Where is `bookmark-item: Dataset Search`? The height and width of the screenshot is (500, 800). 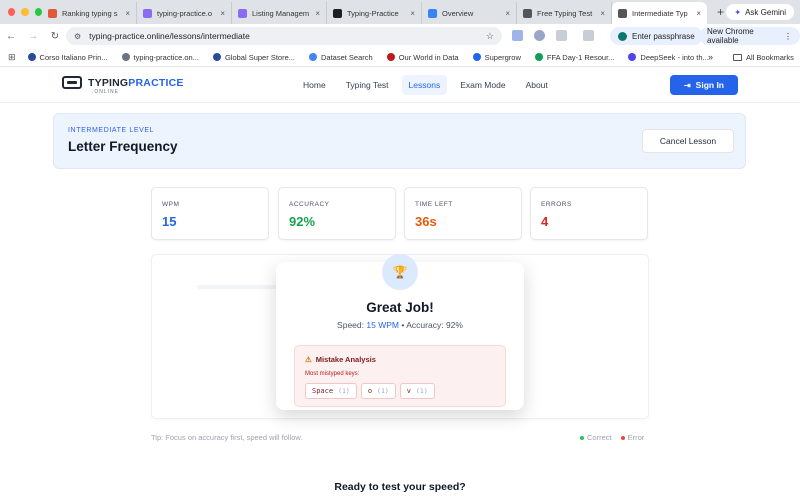
bookmark-item: Dataset Search is located at coordinates (341, 57).